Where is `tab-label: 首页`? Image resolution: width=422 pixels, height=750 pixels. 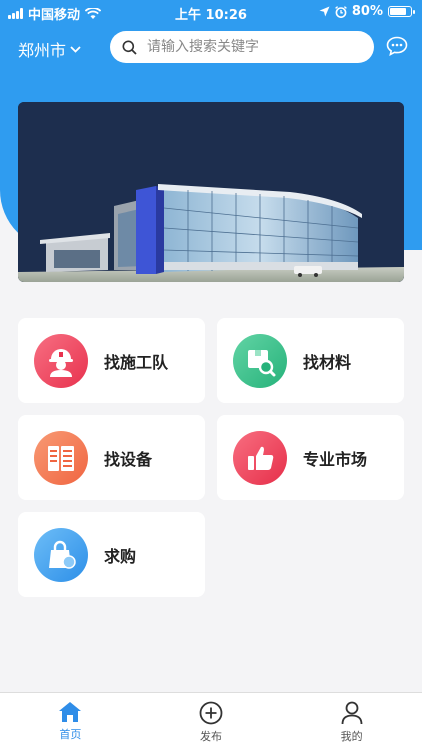 tab-label: 首页 is located at coordinates (70, 734).